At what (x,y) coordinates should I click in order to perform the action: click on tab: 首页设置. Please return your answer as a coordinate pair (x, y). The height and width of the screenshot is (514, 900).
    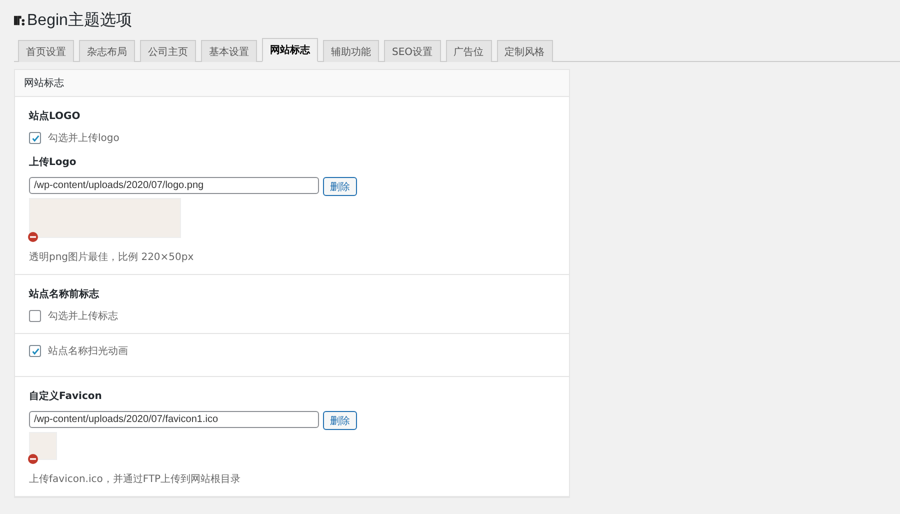
    Looking at the image, I should click on (46, 51).